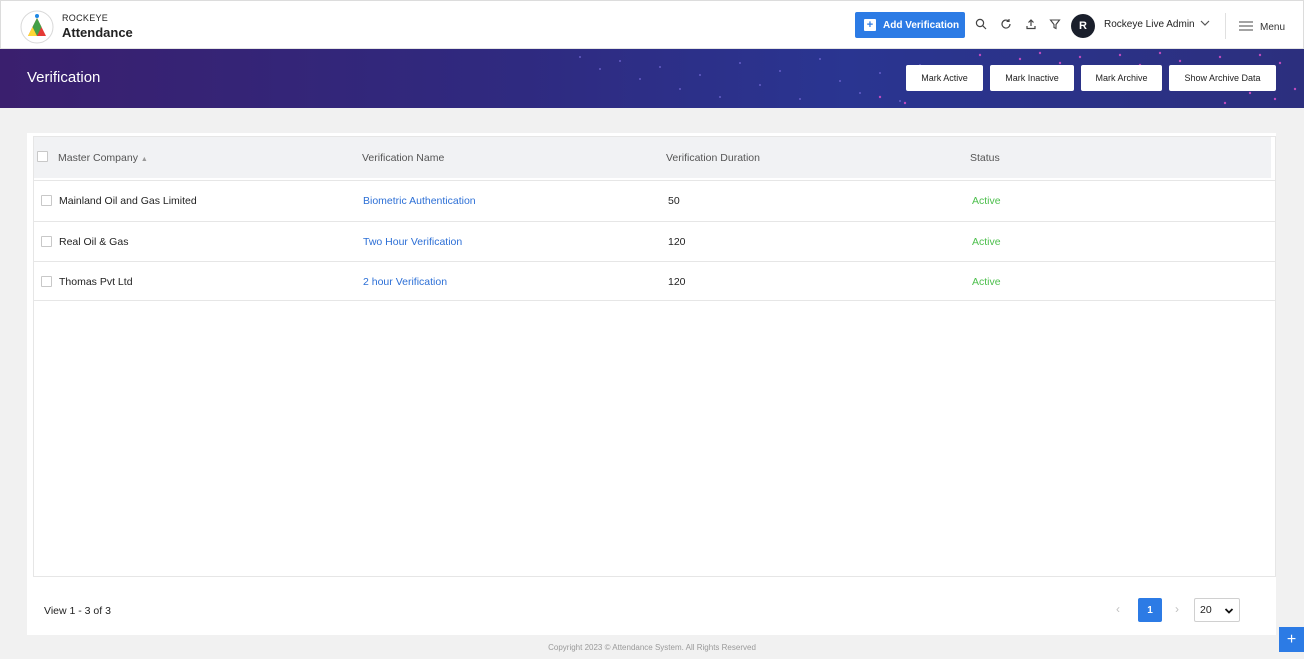 The height and width of the screenshot is (659, 1304). Describe the element at coordinates (94, 242) in the screenshot. I see `company-cell: Real Oil & Gas` at that location.